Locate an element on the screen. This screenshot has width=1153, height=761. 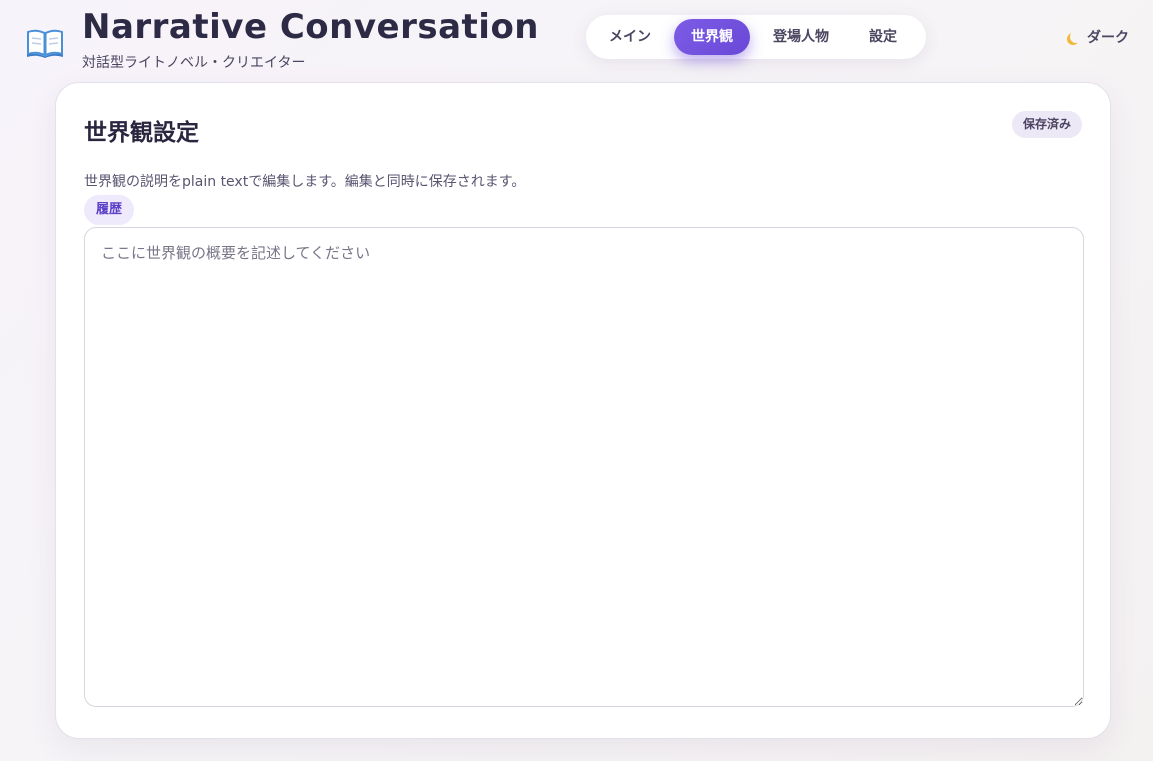
main-tabs: メイン 世界観 登場人物 設定 is located at coordinates (756, 37).